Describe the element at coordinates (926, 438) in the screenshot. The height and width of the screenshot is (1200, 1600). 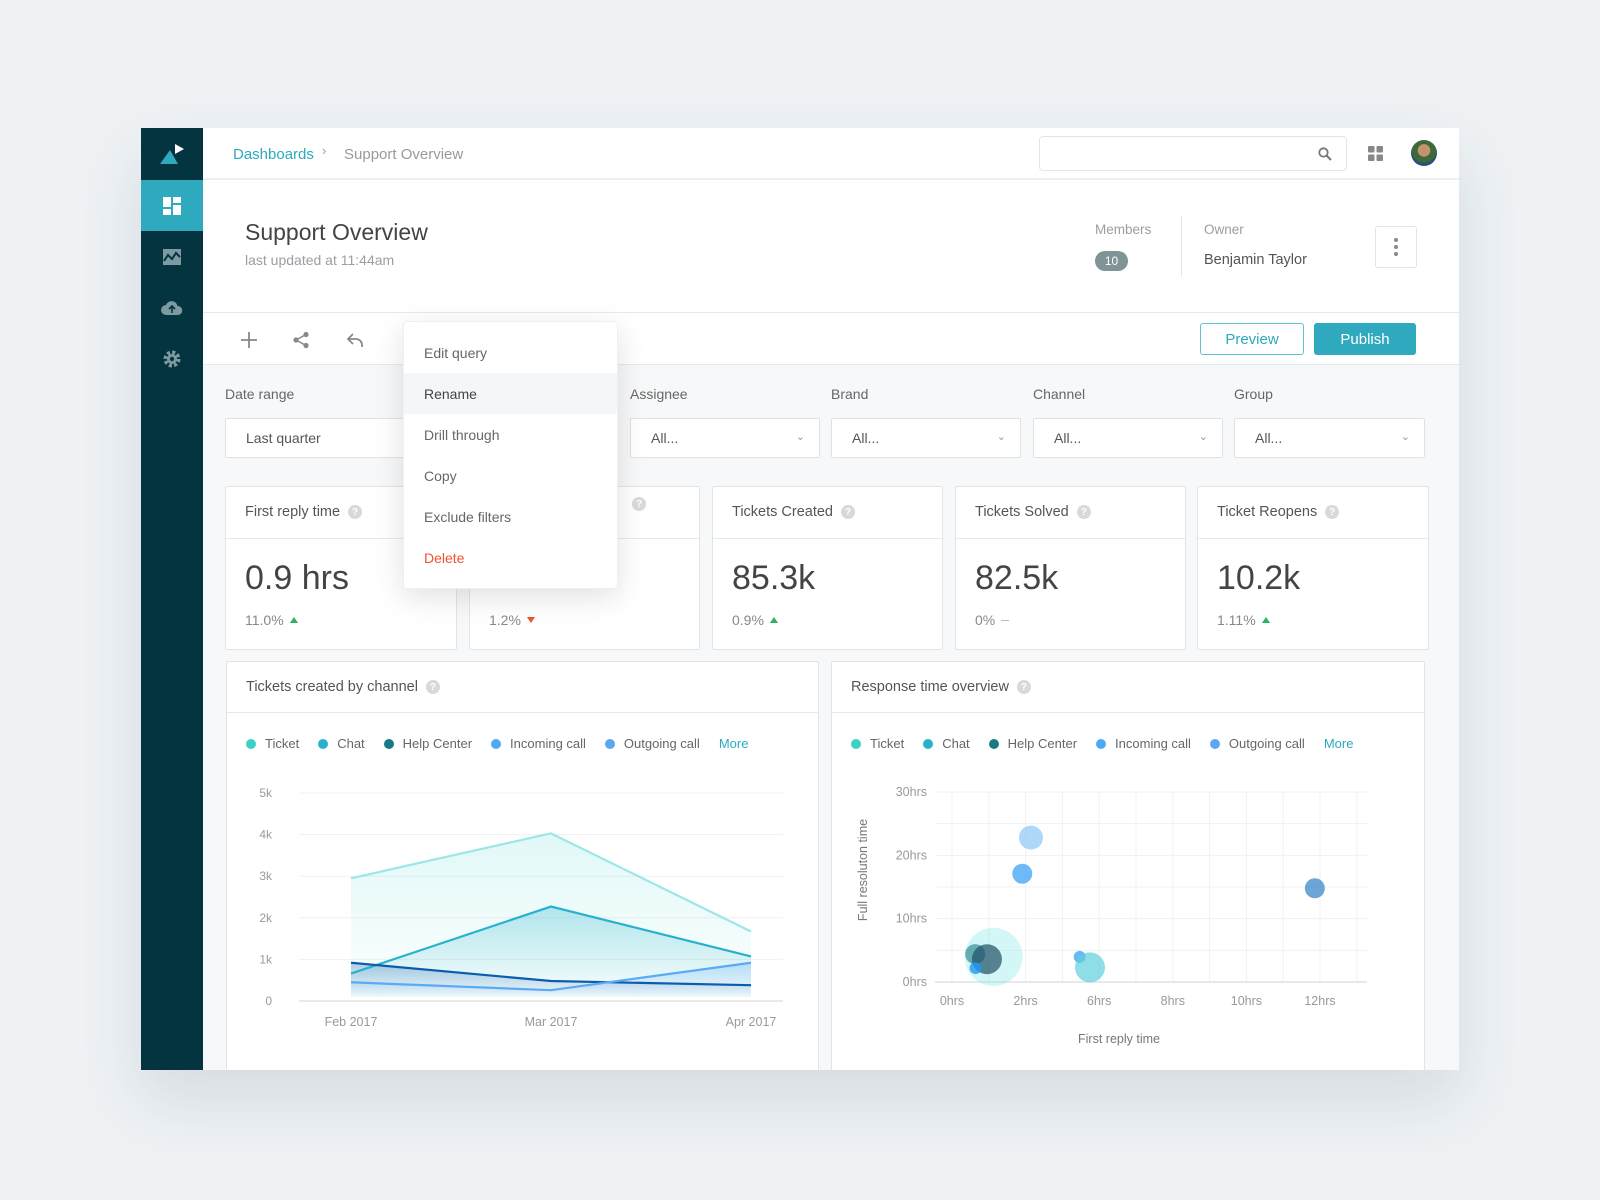
I see `brand-select: All... ⌄` at that location.